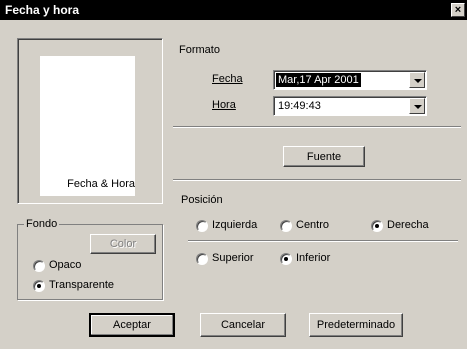 The width and height of the screenshot is (467, 349). I want to click on preview-page, so click(87, 126).